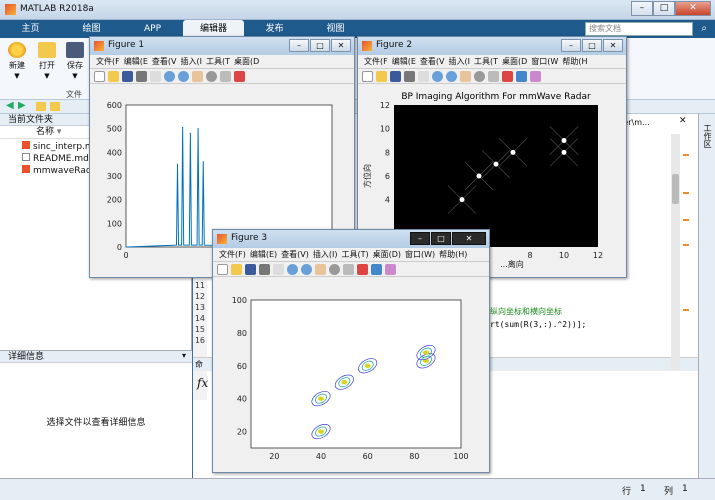 Image resolution: width=715 pixels, height=500 pixels. Describe the element at coordinates (704, 28) in the screenshot. I see `search-icon: ⌕` at that location.